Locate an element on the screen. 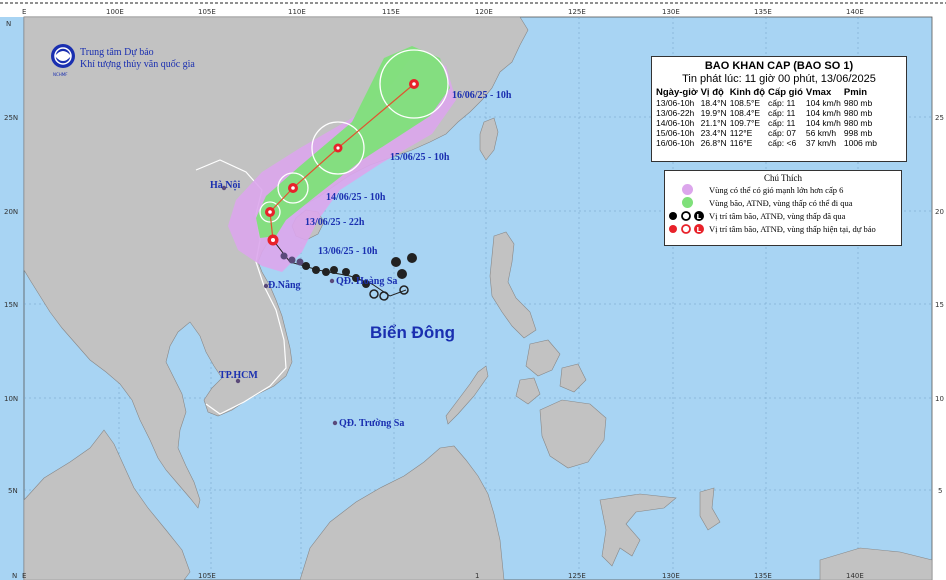  bulletin-header-row: Ngày-giờ Vị độ Kinh độ Cấp gió Vmax Pmin is located at coordinates (768, 92).